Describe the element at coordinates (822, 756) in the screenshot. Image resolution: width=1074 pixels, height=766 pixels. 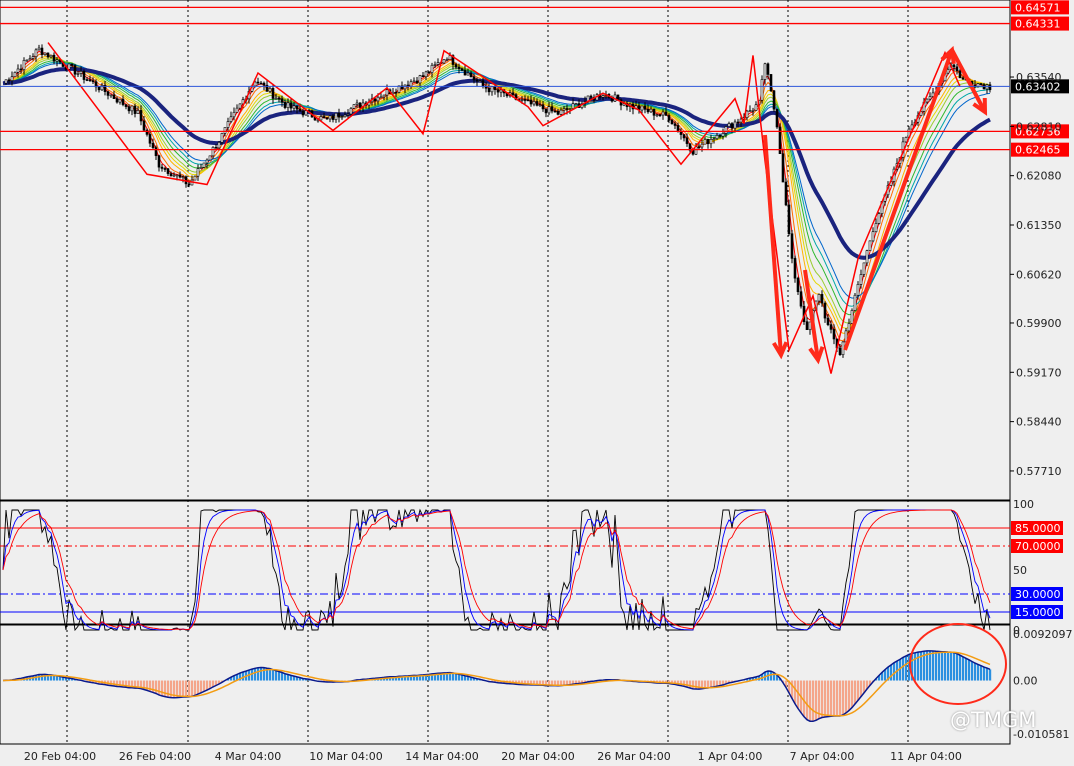
I see `x-tick-label-8: 7 Apr 04:00` at that location.